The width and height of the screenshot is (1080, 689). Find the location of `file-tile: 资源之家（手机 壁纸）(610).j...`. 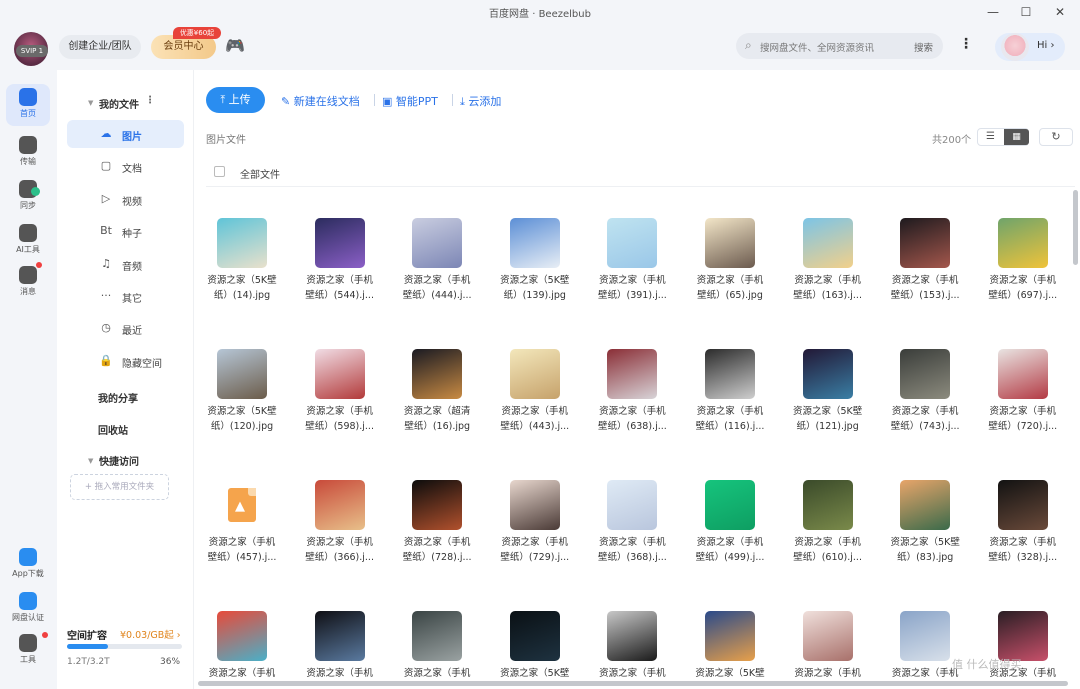

file-tile: 资源之家（手机 壁纸）(610).j... is located at coordinates (828, 522).